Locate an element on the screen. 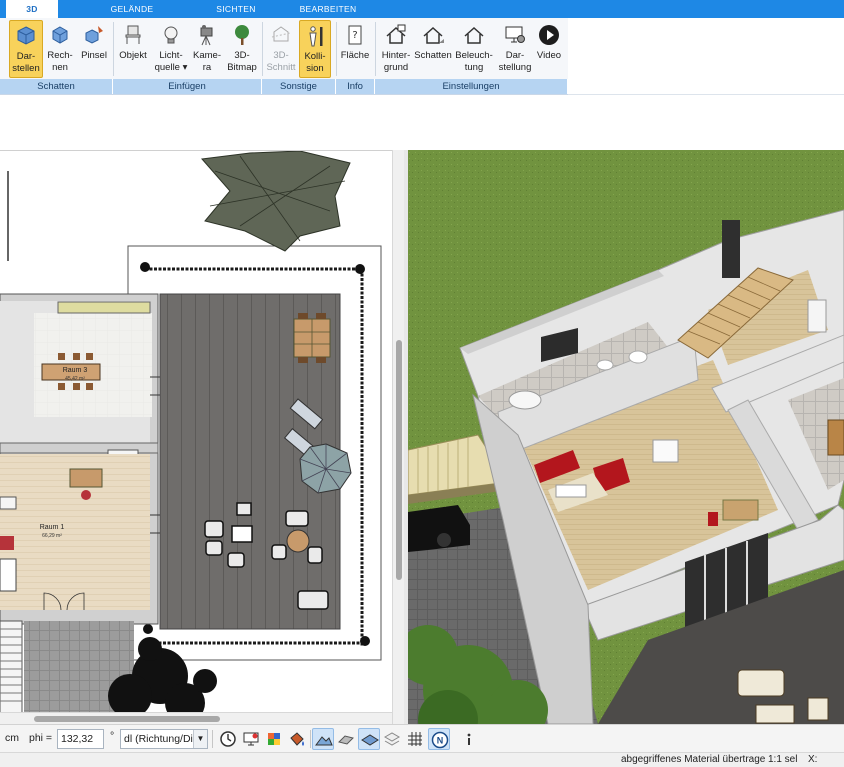  house-shadow-icon is located at coordinates (433, 35).